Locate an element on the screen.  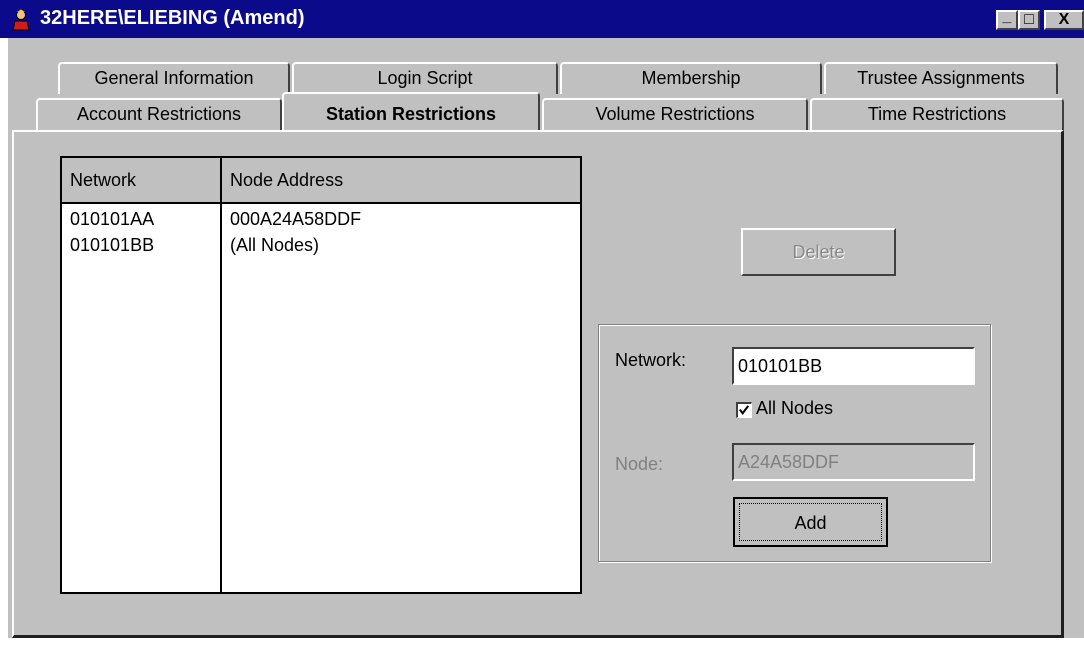
add-button: Add is located at coordinates (810, 522).